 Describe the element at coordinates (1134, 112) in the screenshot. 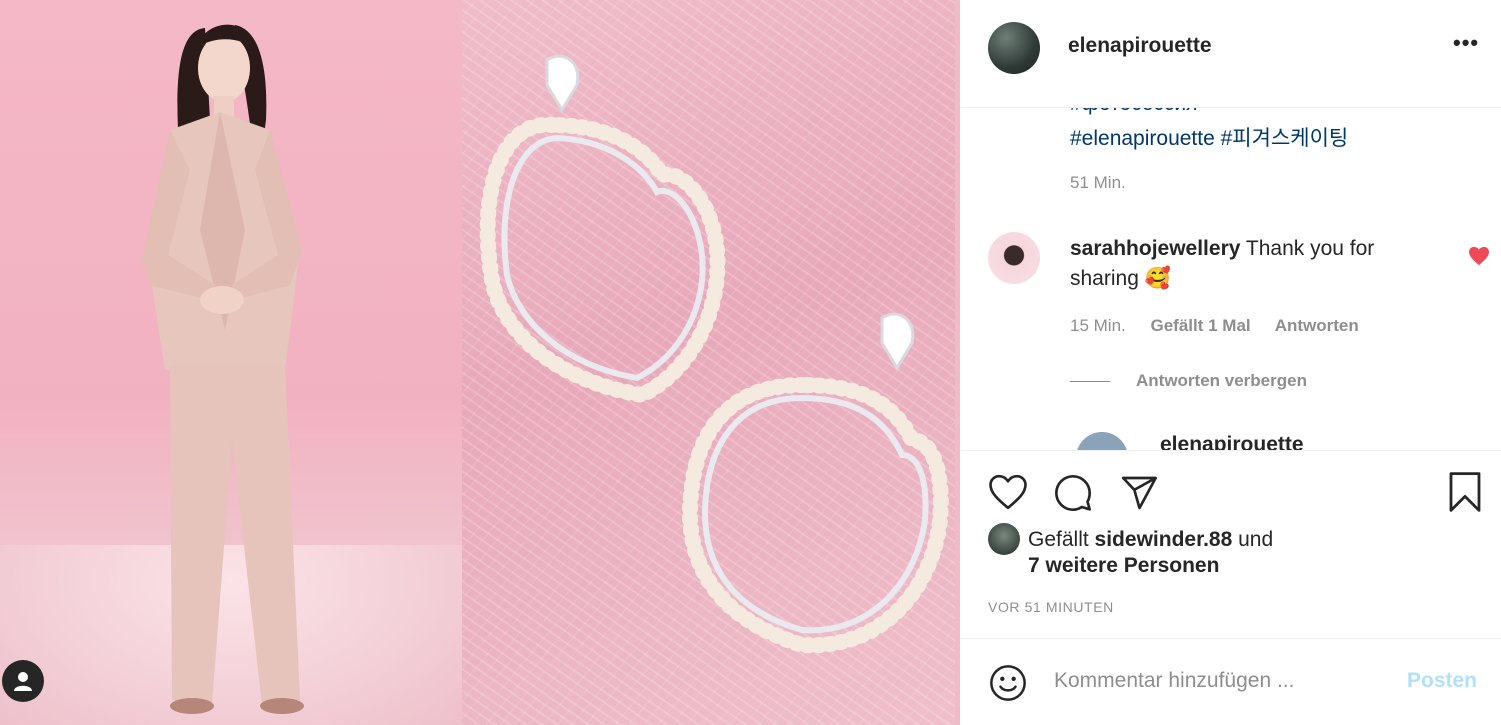

I see `caption-cut-hashtag: #фотосессия` at that location.